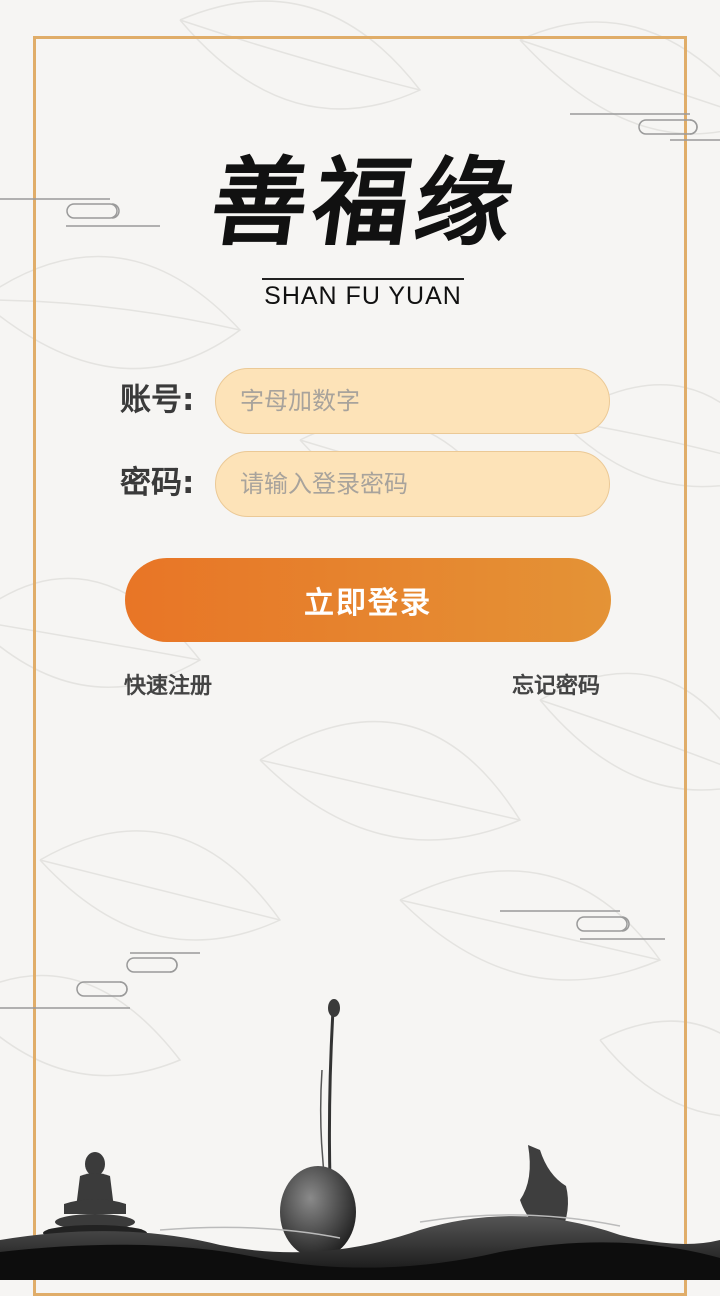 The height and width of the screenshot is (1296, 720). I want to click on register-link: 快速注册, so click(168, 684).